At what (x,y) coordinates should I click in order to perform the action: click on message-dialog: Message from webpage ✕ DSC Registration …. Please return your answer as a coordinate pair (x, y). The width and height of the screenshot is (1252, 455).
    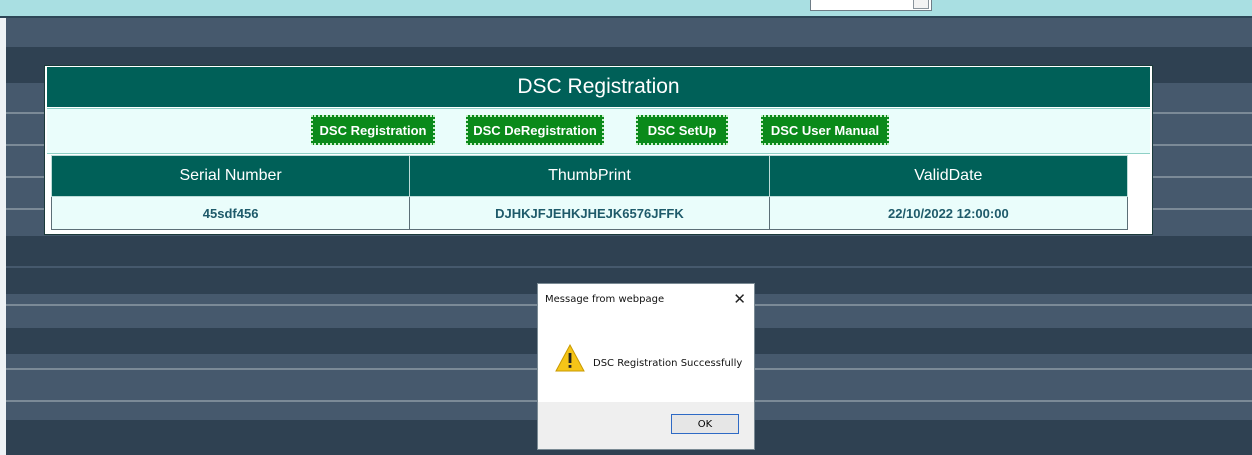
    Looking at the image, I should click on (646, 366).